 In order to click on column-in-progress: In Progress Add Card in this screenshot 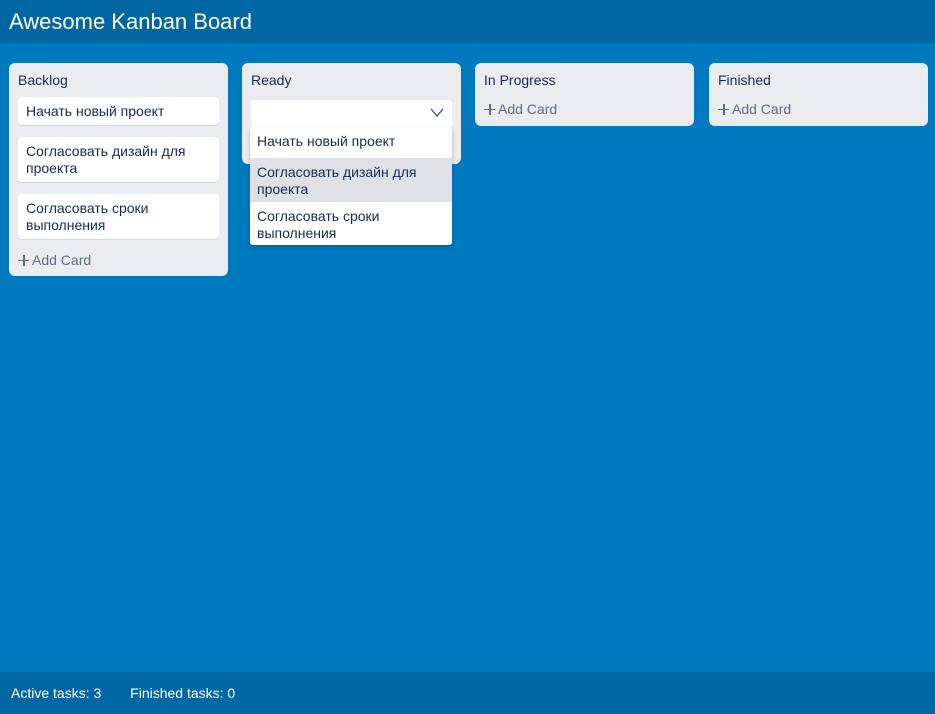, I will do `click(584, 94)`.